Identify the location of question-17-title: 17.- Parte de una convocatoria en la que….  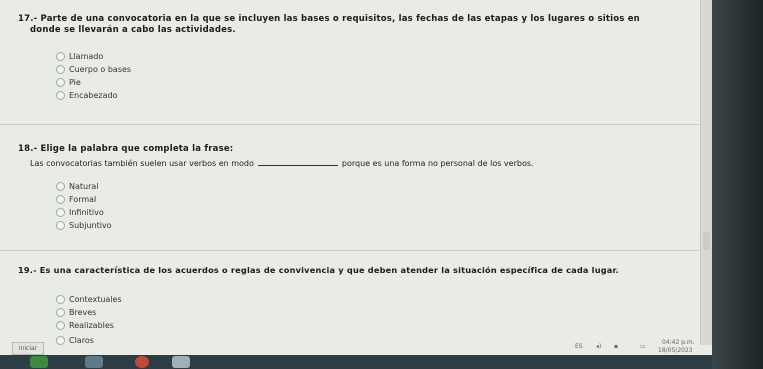
(329, 19).